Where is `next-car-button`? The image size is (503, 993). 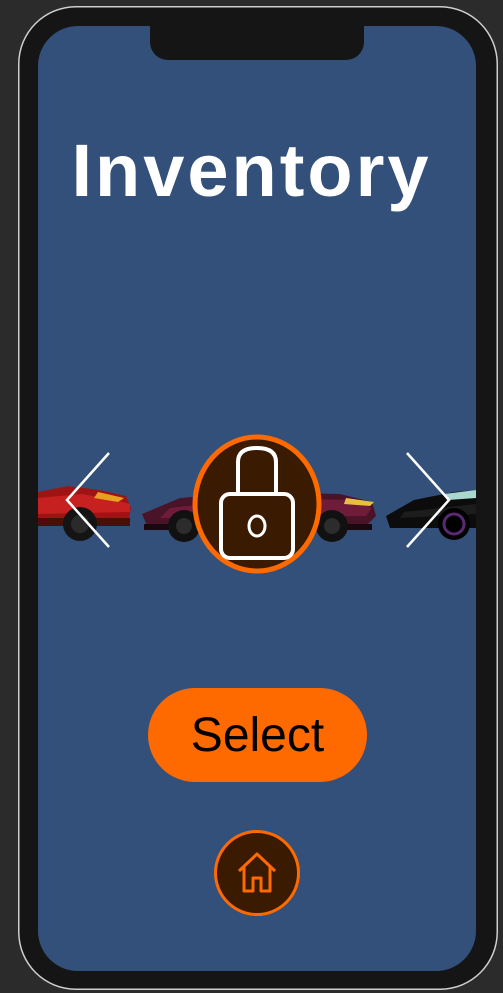
next-car-button is located at coordinates (428, 500).